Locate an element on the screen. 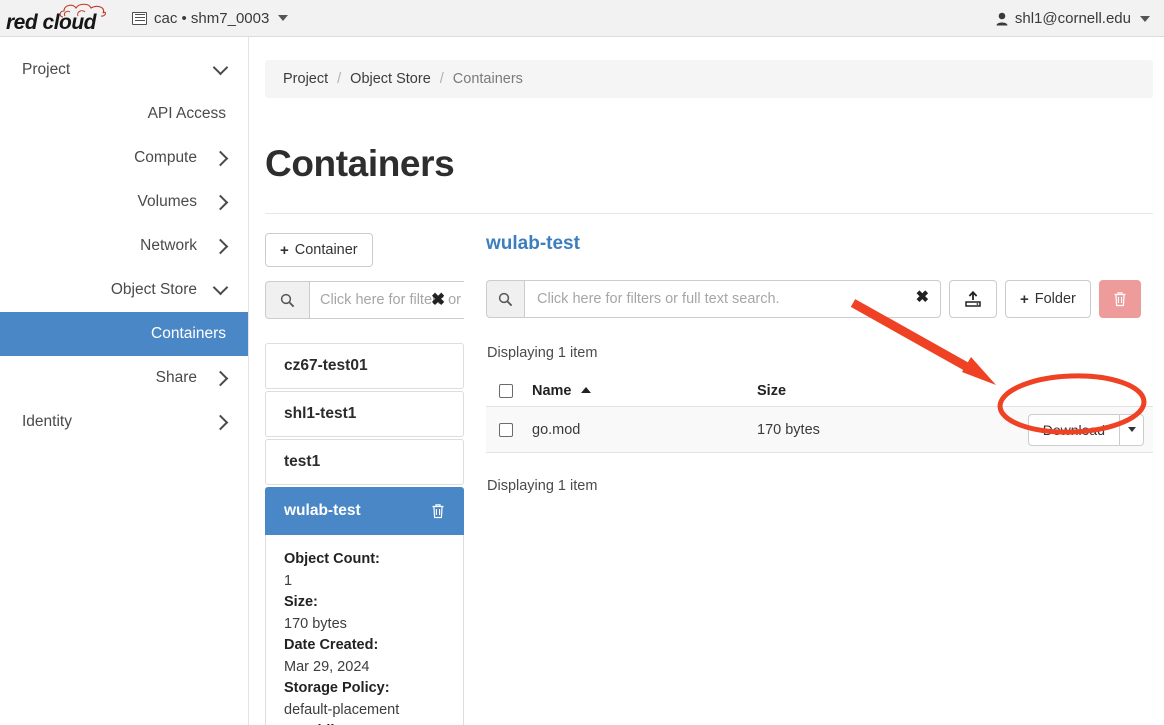 The height and width of the screenshot is (725, 1164). project-switcher: cac • shm7_0003 is located at coordinates (210, 18).